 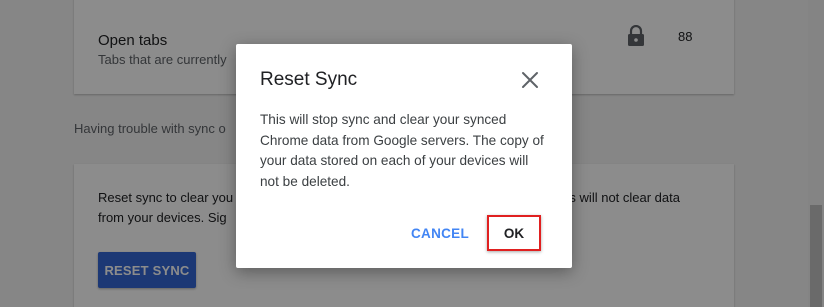 I want to click on close-icon, so click(x=530, y=80).